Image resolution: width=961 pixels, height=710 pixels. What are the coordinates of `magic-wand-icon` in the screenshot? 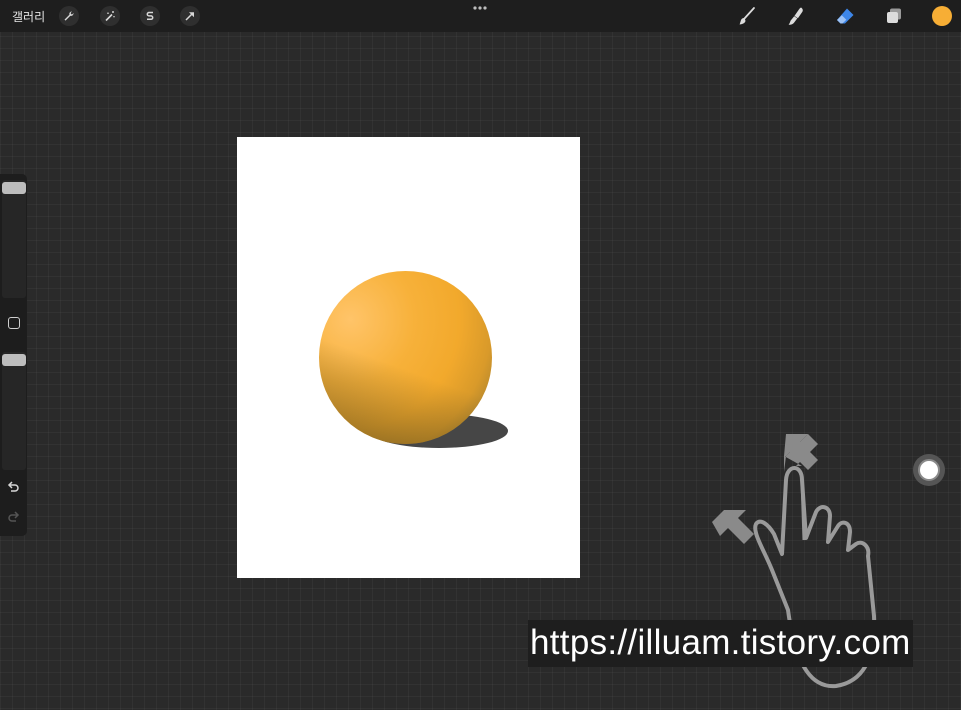 It's located at (110, 16).